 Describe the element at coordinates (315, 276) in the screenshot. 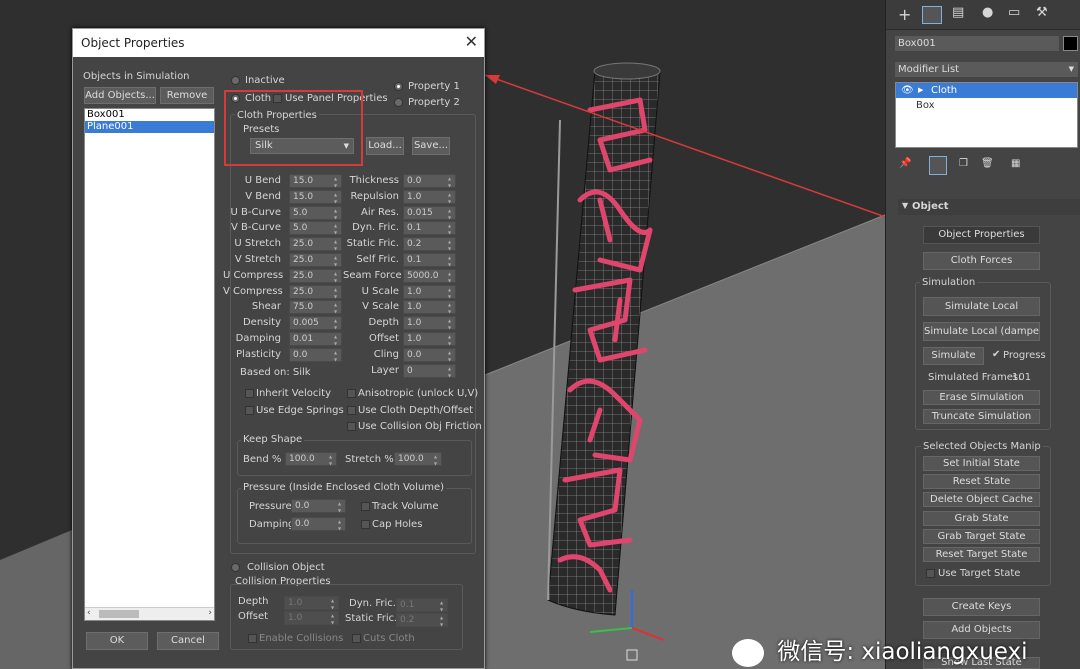

I see `left-spinner-6: 25.0` at that location.